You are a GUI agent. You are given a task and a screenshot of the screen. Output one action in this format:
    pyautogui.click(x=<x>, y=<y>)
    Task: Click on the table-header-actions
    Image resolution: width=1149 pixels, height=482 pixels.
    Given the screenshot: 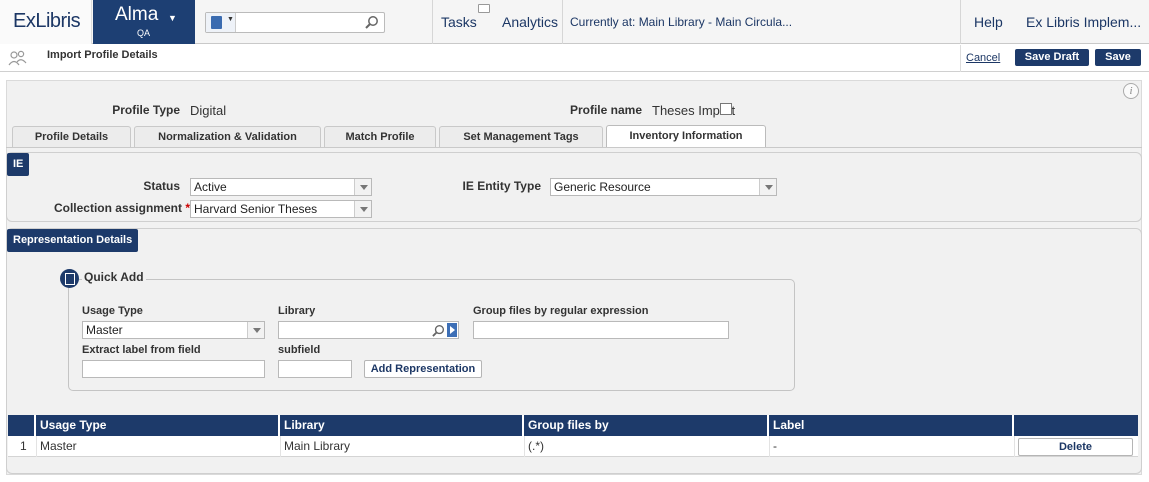 What is the action you would take?
    pyautogui.click(x=1076, y=425)
    